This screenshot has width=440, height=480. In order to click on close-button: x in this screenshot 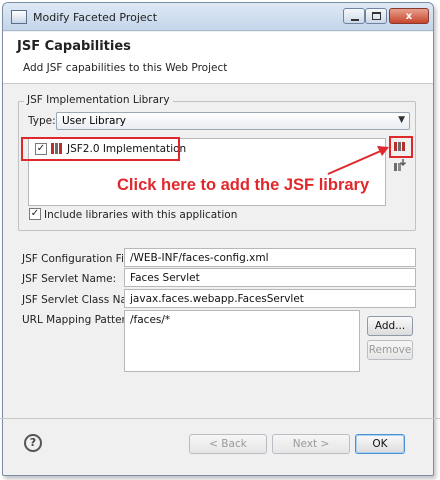, I will do `click(409, 16)`.